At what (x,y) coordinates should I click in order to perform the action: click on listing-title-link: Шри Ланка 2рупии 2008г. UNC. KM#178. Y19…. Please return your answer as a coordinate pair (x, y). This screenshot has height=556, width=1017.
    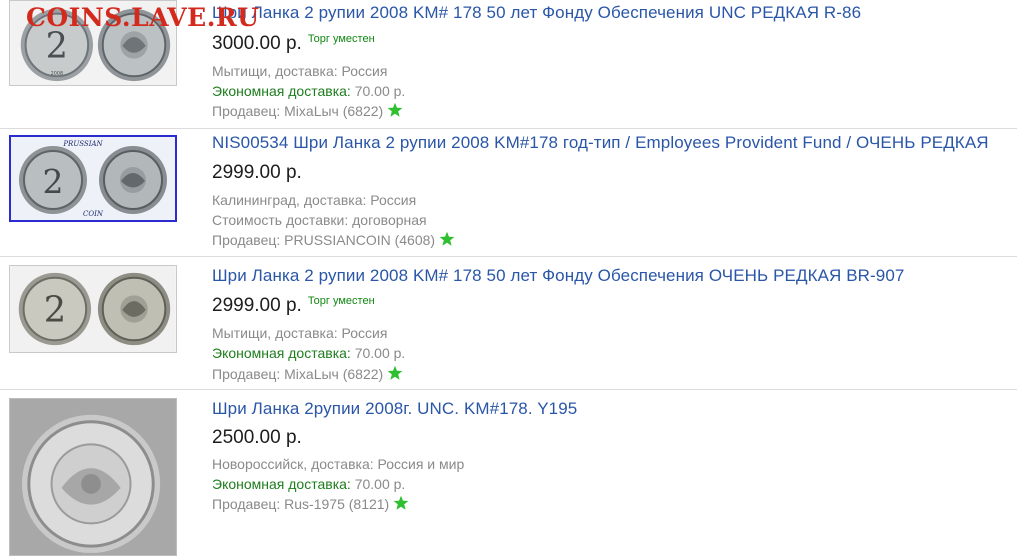
    Looking at the image, I should click on (394, 409).